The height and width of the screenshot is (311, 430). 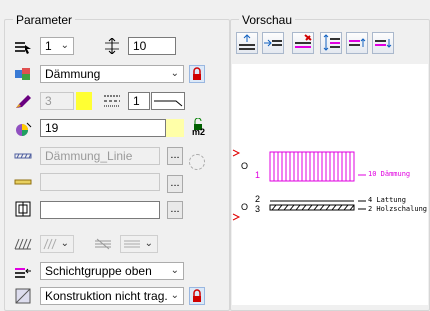 I want to click on construction-lock-button, so click(x=197, y=296).